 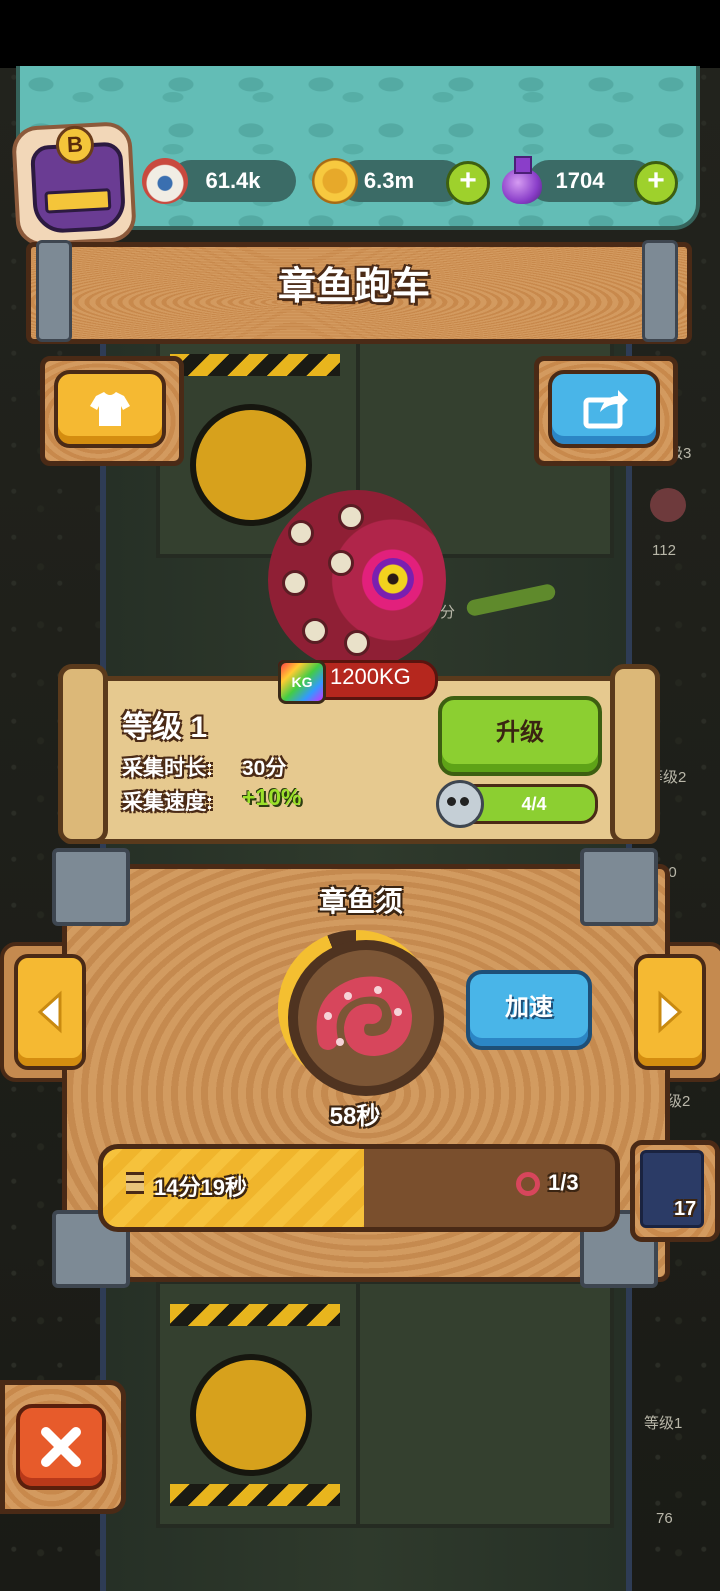 I want to click on vehicle-level: 等级 1, so click(x=165, y=727).